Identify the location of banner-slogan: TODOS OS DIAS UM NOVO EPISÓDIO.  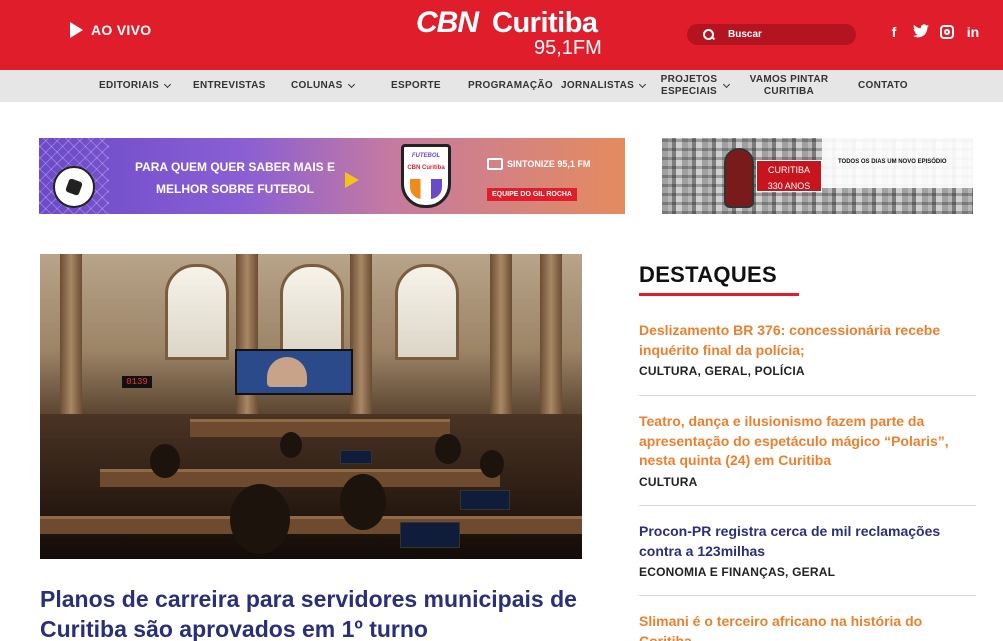
(892, 162).